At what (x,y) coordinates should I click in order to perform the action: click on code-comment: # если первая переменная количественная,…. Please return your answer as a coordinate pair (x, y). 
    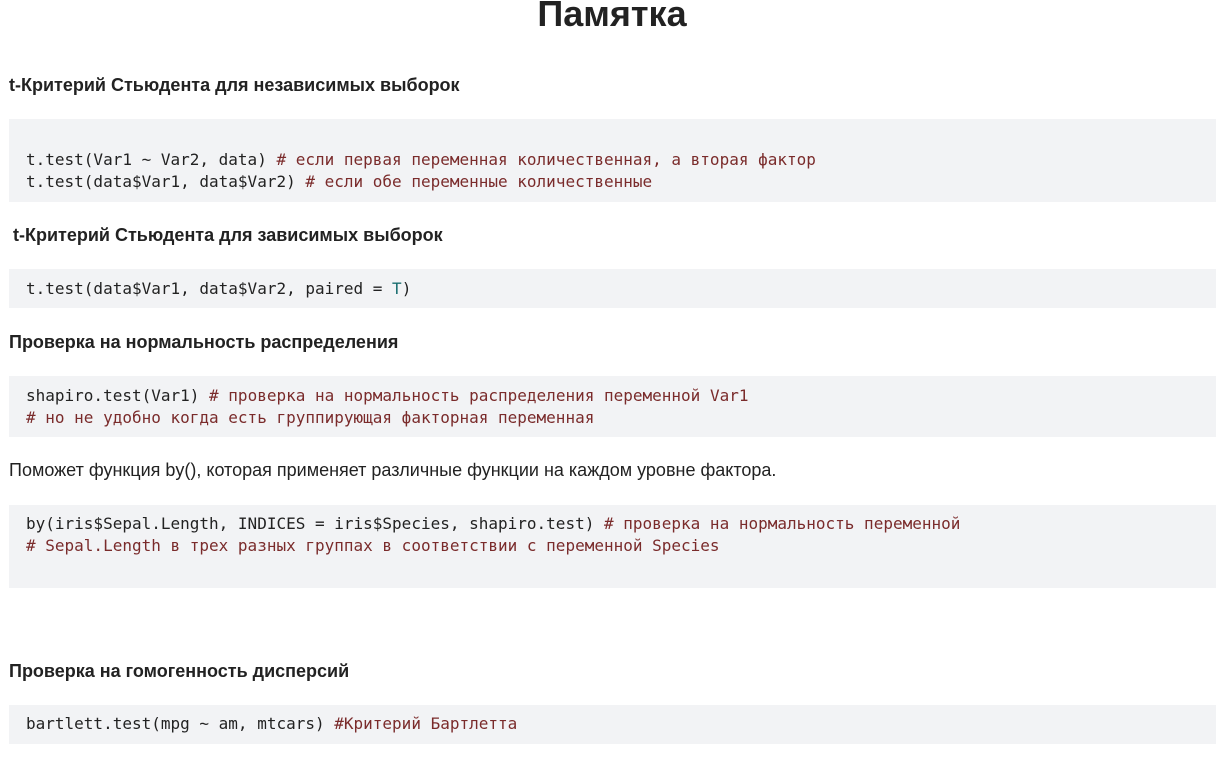
    Looking at the image, I should click on (546, 159).